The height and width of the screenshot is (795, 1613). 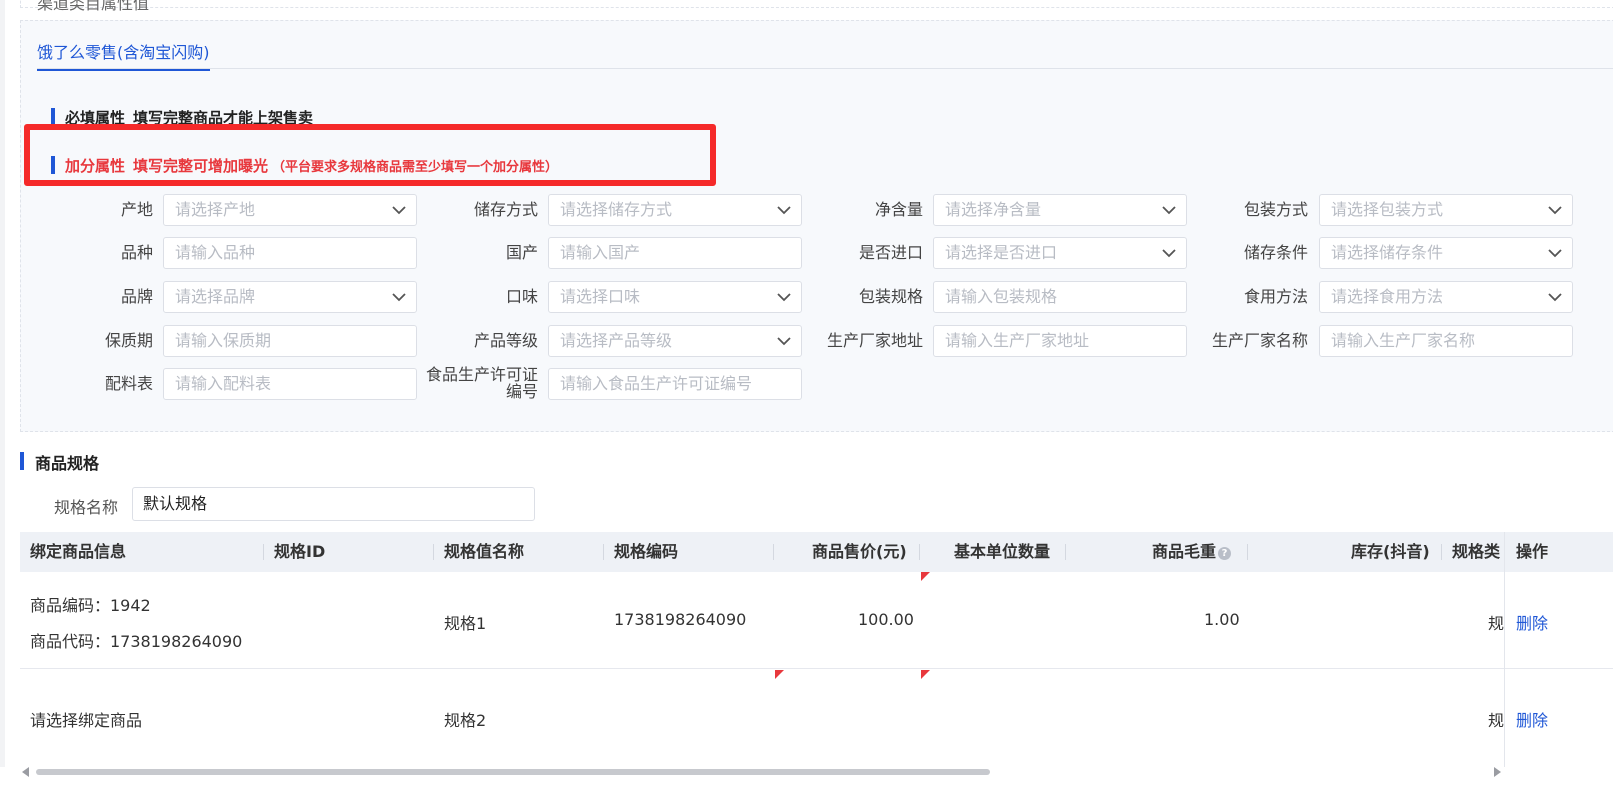 I want to click on spec-code: 1738198264090, so click(x=680, y=619).